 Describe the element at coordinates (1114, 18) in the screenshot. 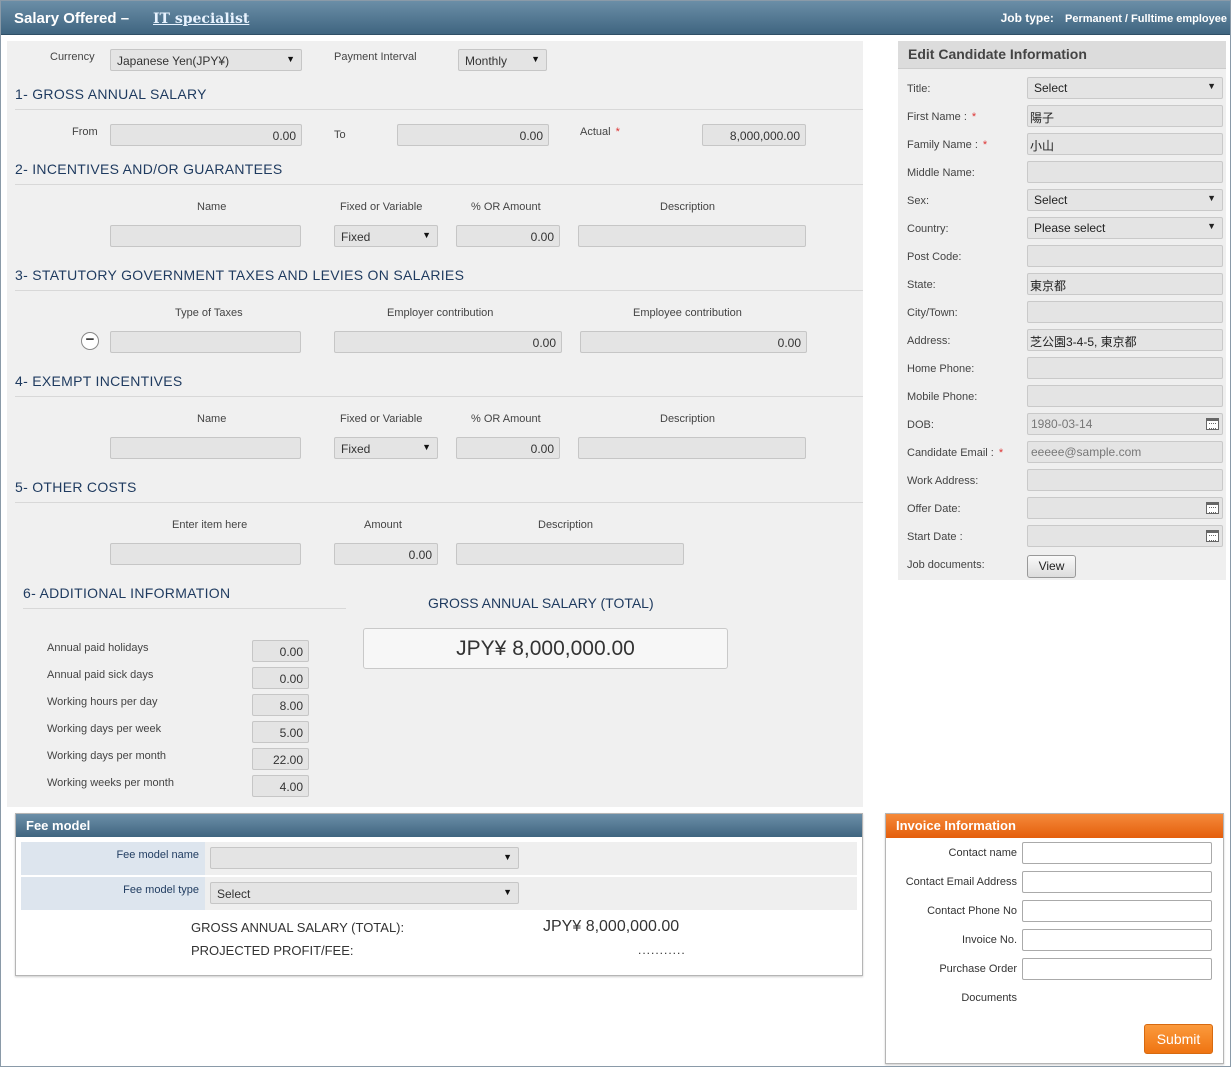

I see `job-type: Job type: Permanent / Fulltime employee` at that location.